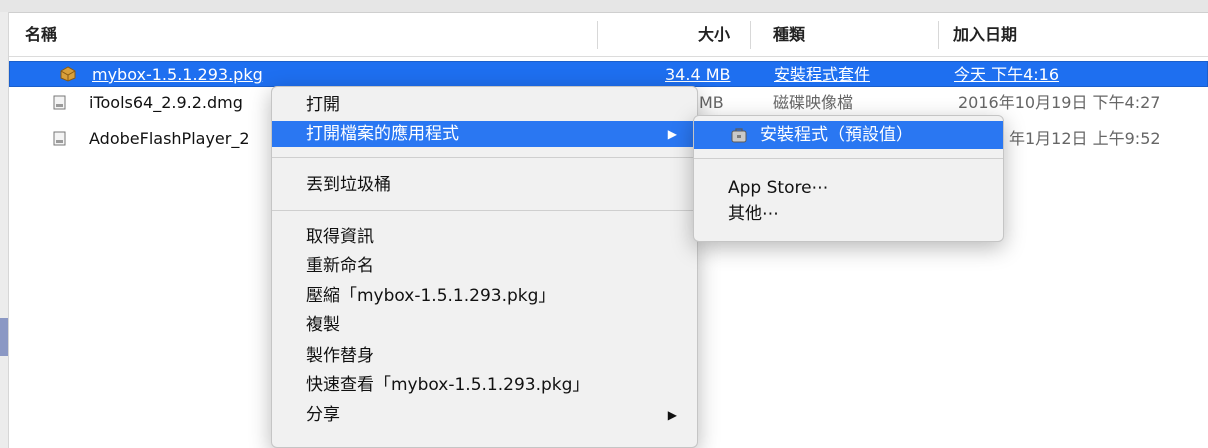 The image size is (1208, 448). I want to click on file-size: MB, so click(711, 102).